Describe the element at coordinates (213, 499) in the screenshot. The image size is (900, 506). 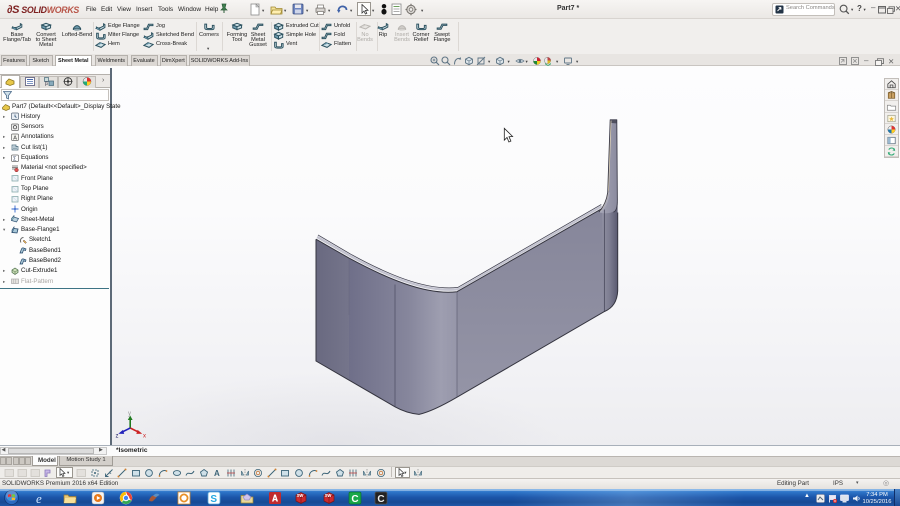
I see `svg-text: S` at that location.